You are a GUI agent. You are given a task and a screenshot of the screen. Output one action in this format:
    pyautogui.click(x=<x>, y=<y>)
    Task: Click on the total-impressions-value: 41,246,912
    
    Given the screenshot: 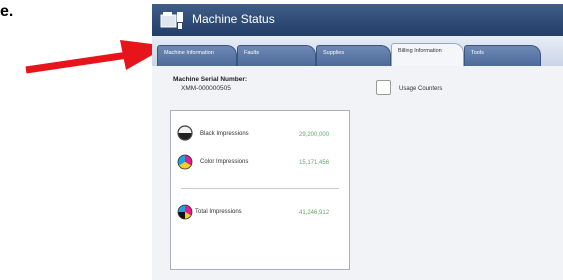 What is the action you would take?
    pyautogui.click(x=314, y=213)
    